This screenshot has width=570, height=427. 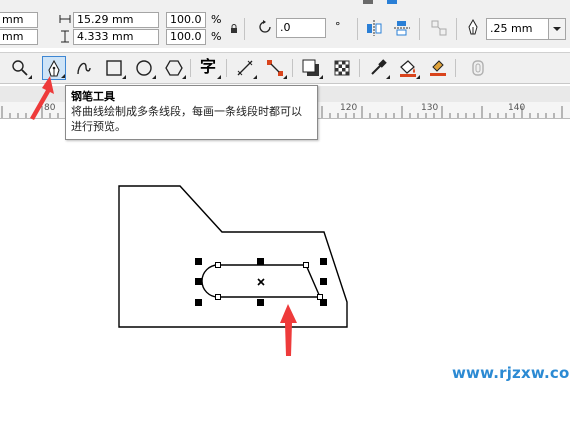 I want to click on convert-to-curves-icon, so click(x=439, y=28).